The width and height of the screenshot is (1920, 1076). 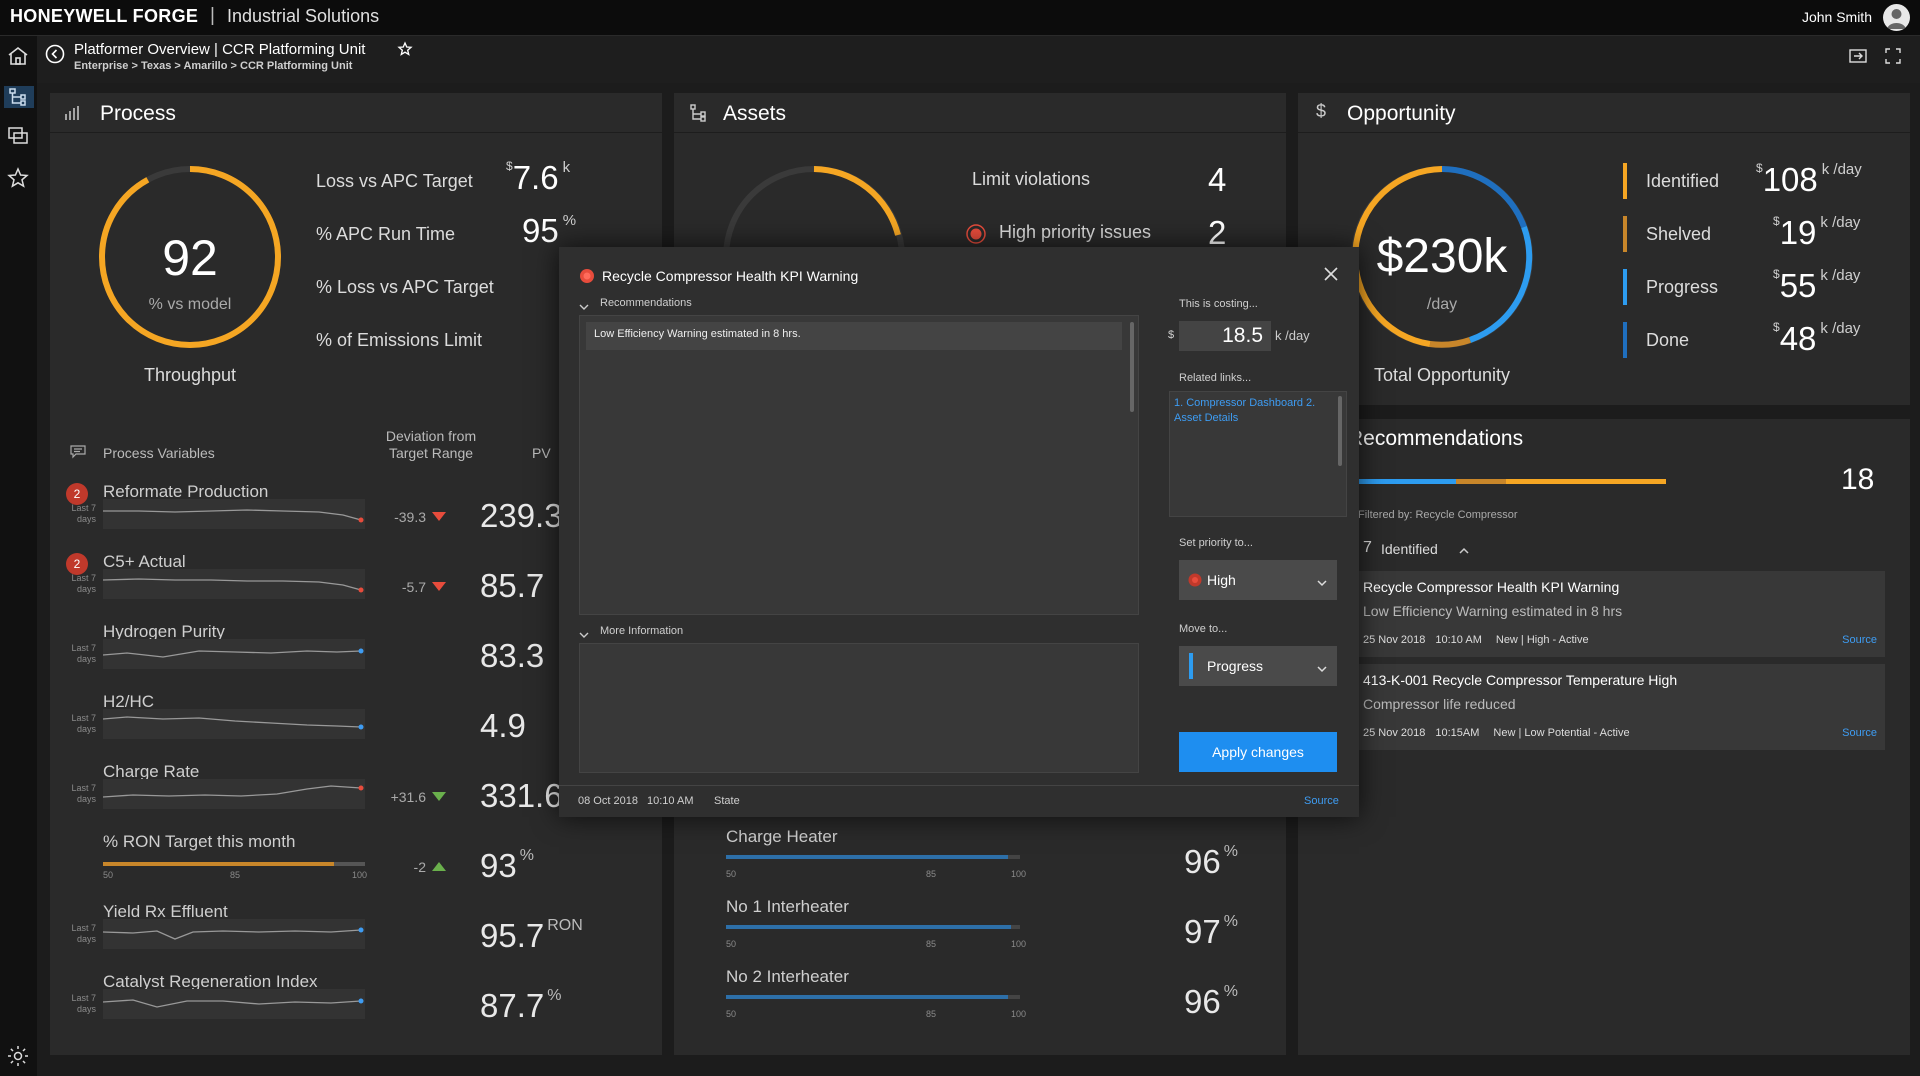 What do you see at coordinates (1321, 801) in the screenshot?
I see `footer-source-link: Source` at bounding box center [1321, 801].